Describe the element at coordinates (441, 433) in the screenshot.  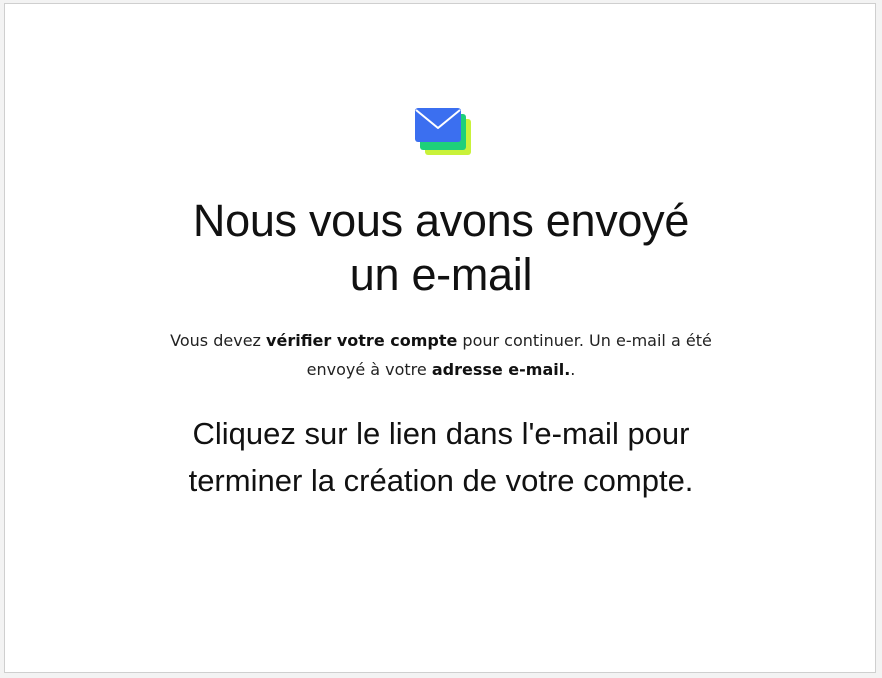
I see `instruction-line-1: Cliquez sur le lien dans l'e-mail pour` at that location.